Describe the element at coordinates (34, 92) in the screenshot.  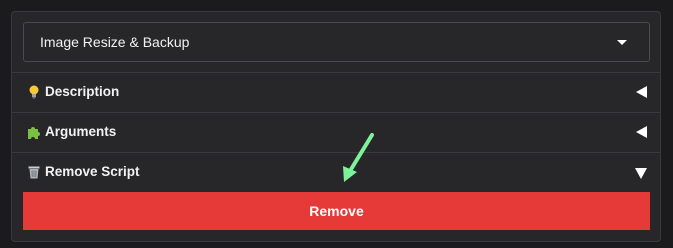
I see `lightbulb-icon` at that location.